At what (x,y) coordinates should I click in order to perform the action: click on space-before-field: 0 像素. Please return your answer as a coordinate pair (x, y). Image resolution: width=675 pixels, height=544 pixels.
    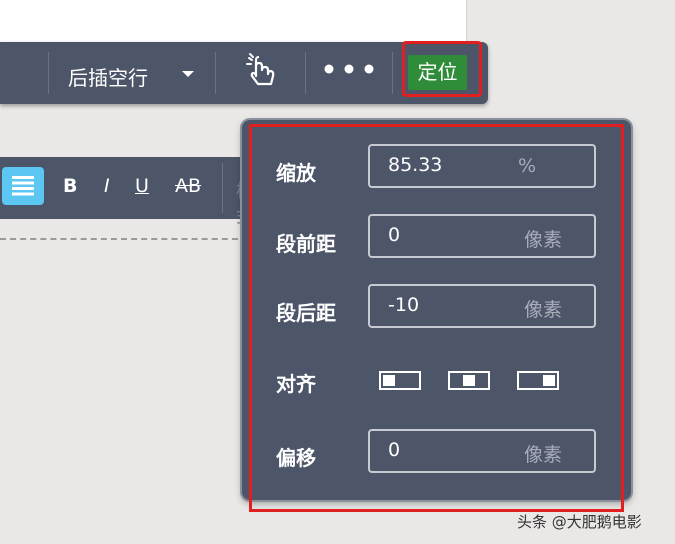
    Looking at the image, I should click on (482, 236).